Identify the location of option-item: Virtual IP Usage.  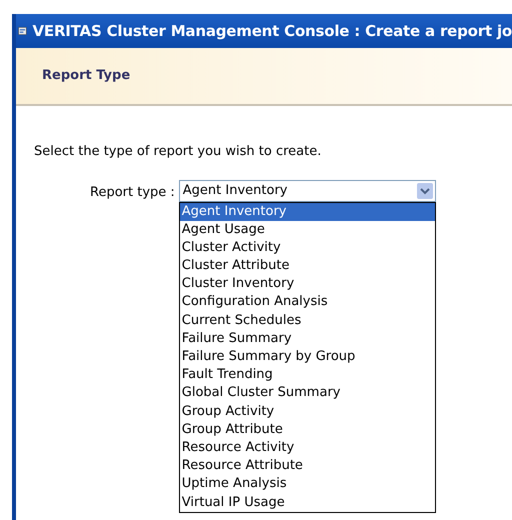
(307, 503).